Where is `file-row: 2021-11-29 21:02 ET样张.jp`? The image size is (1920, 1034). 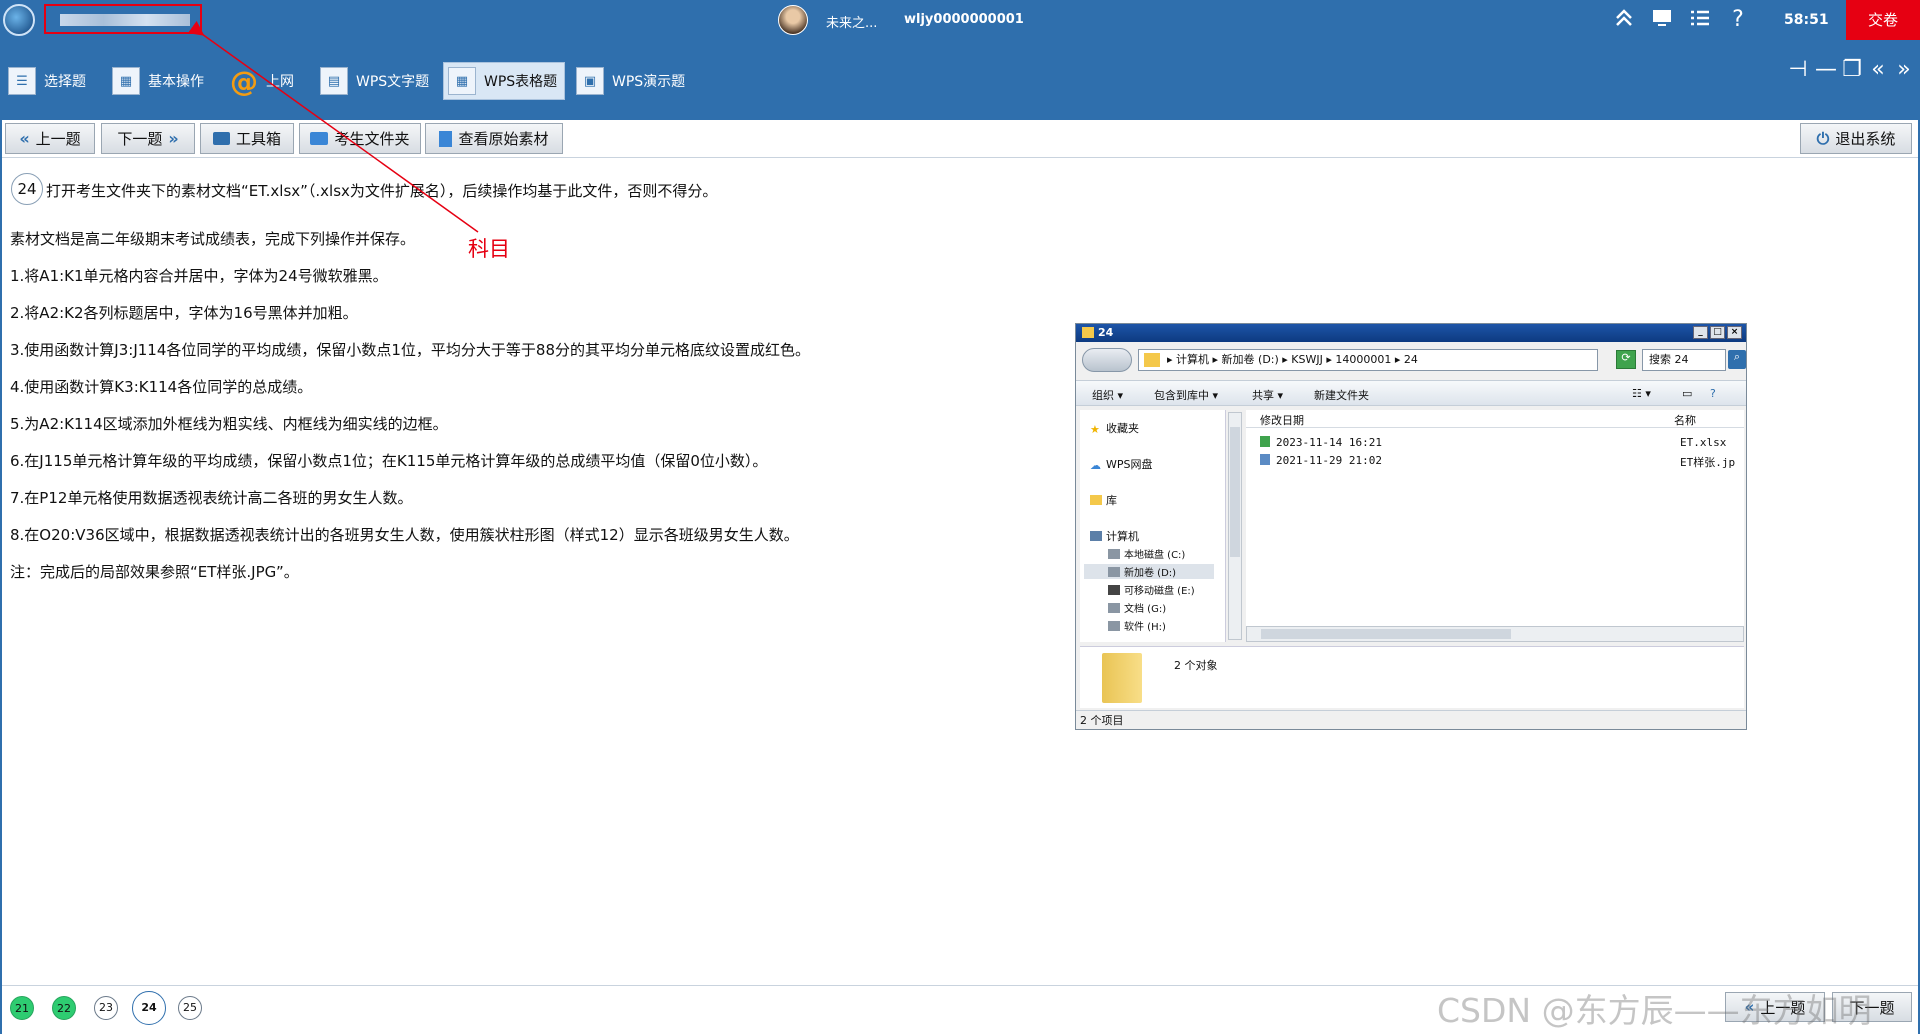 file-row: 2021-11-29 21:02 ET样张.jp is located at coordinates (1497, 461).